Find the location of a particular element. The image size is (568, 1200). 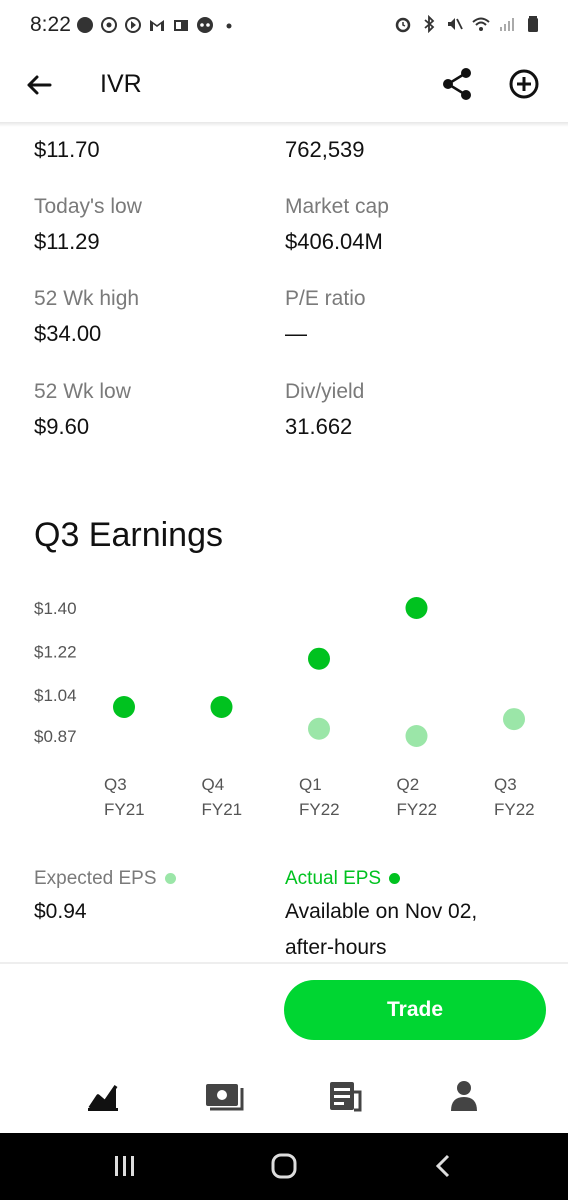

chat-bubble-icon is located at coordinates (85, 25).